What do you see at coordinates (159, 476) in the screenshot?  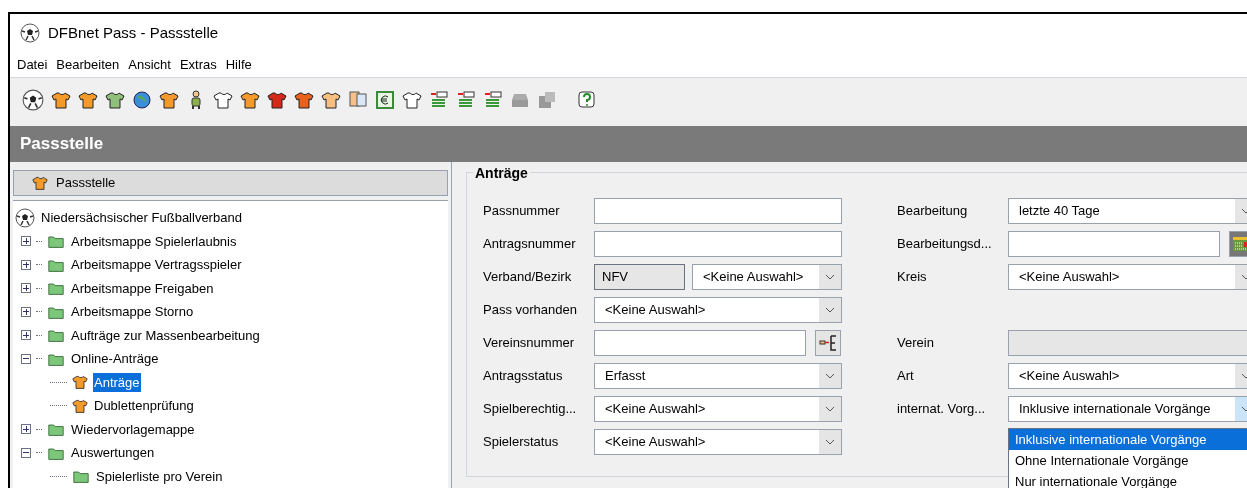 I see `tree-item: Spielerliste pro Verein` at bounding box center [159, 476].